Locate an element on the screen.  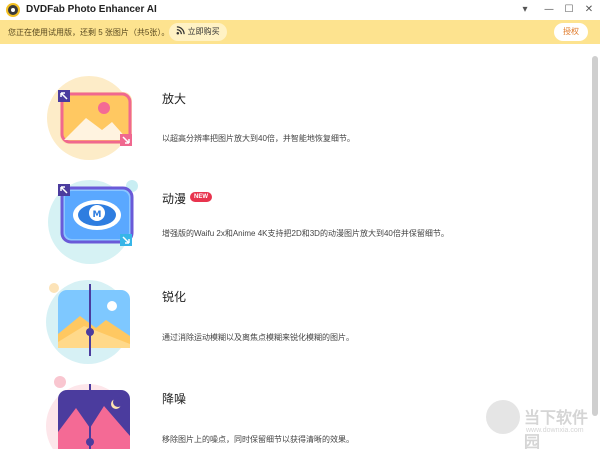
trial-notice-text: 您正在使用试用版，还剩 5 张图片（共5张）。 is located at coordinates (89, 32).